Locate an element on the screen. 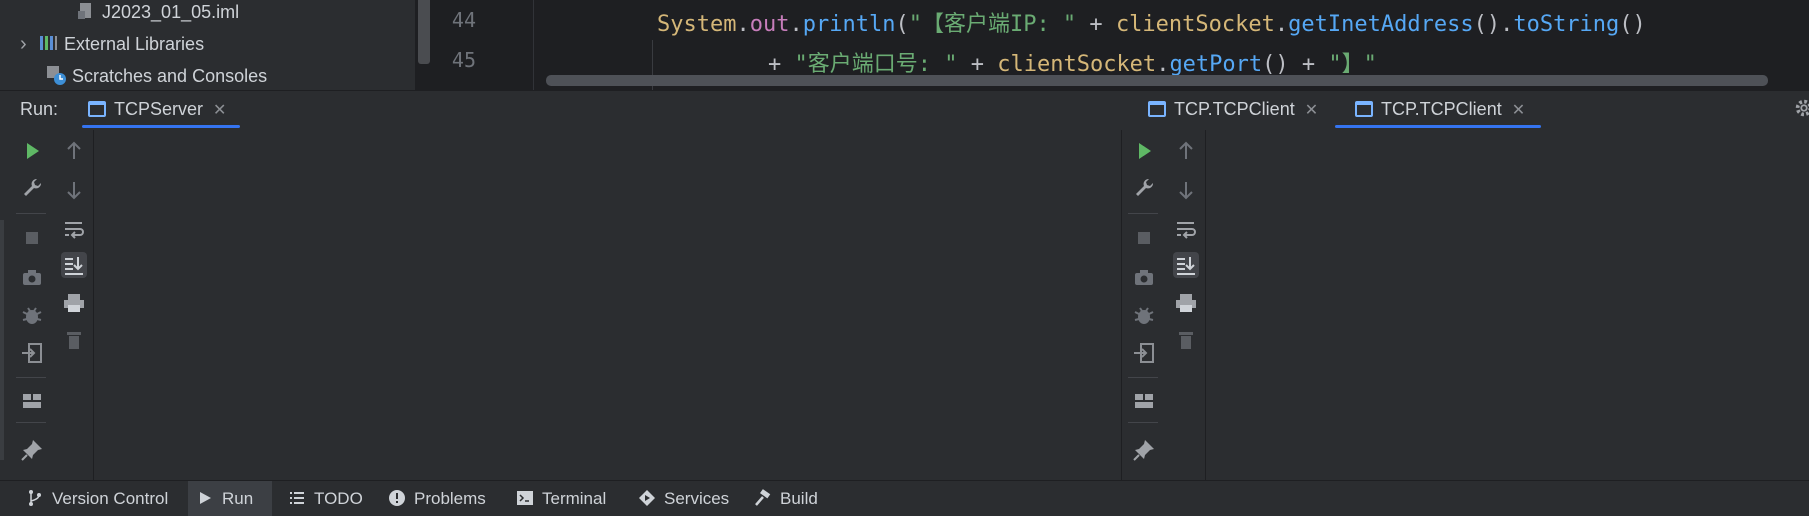 The height and width of the screenshot is (516, 1809). editor-horizontal-scrollbar is located at coordinates (1157, 80).